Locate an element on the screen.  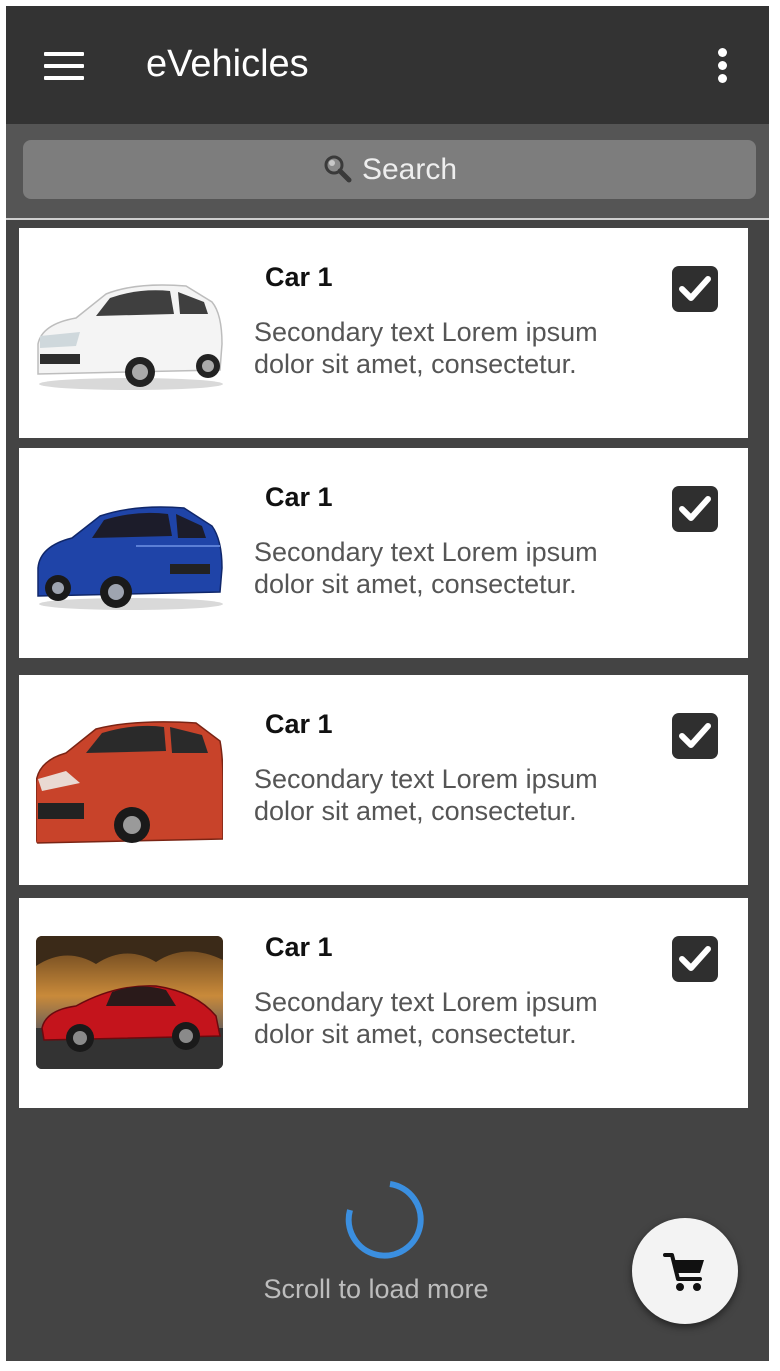
search-bar: Search is located at coordinates (387, 172).